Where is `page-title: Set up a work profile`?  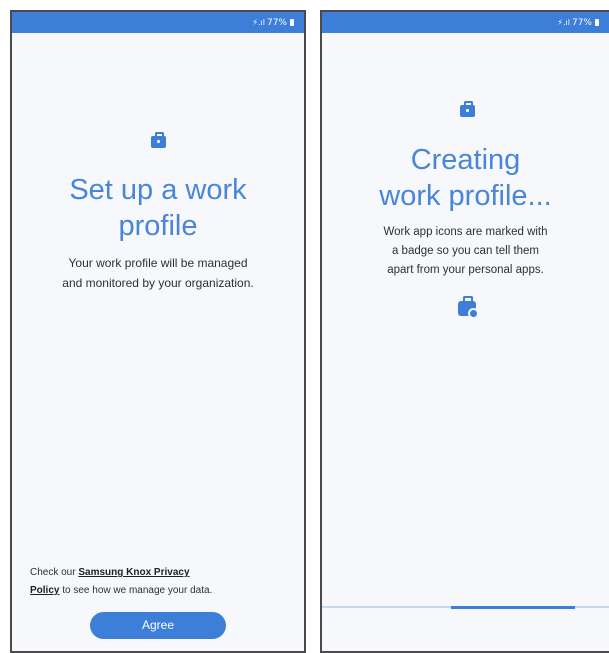 page-title: Set up a work profile is located at coordinates (158, 208).